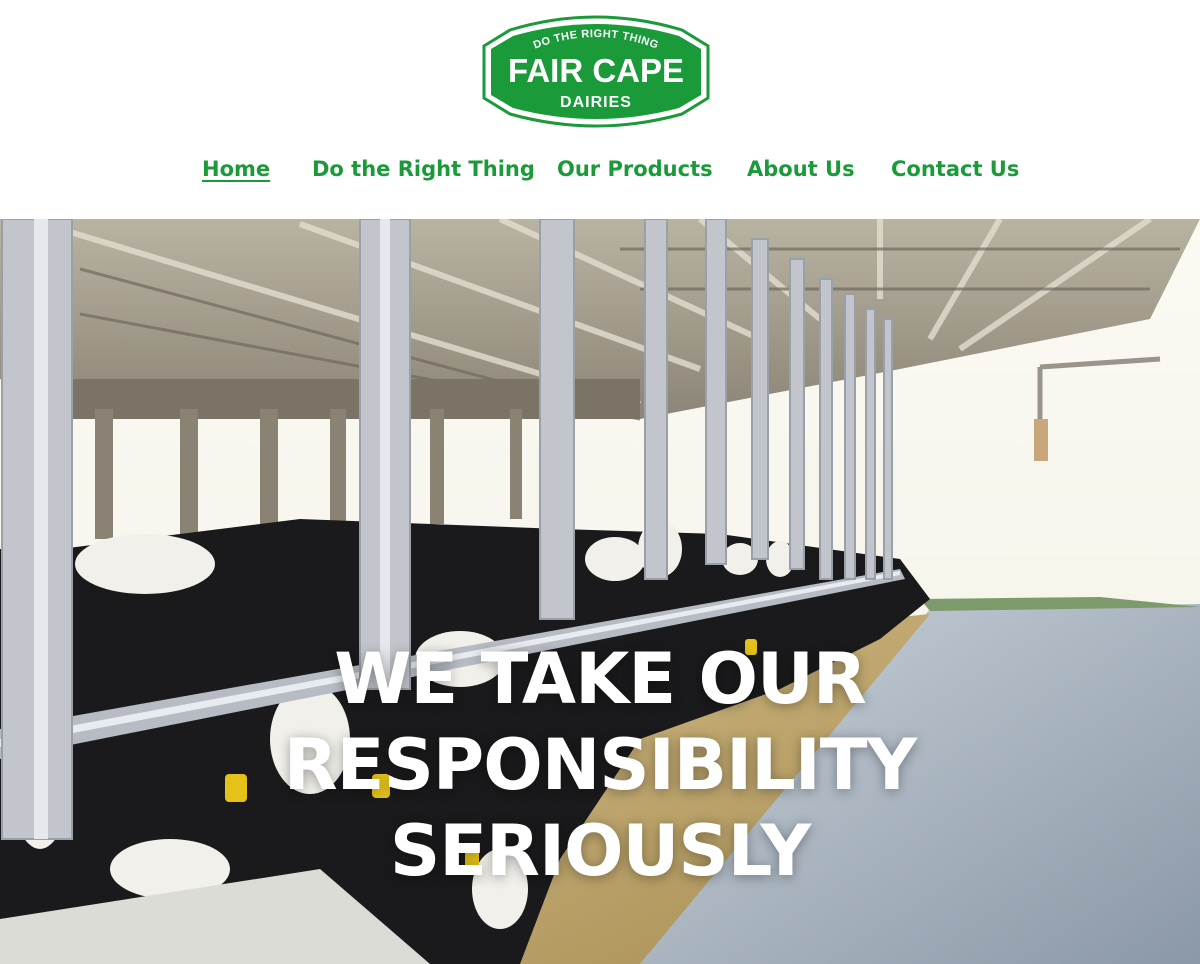  What do you see at coordinates (236, 169) in the screenshot?
I see `nav-home: Home` at bounding box center [236, 169].